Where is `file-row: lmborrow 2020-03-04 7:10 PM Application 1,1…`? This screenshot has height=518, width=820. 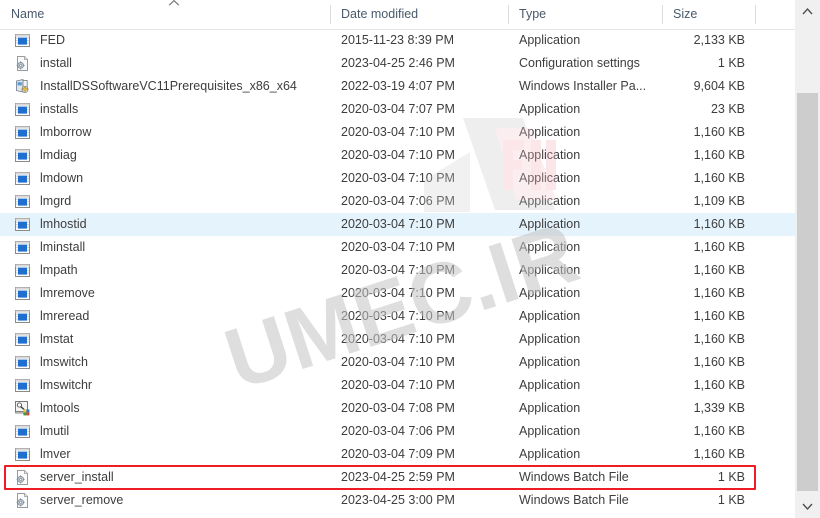 file-row: lmborrow 2020-03-04 7:10 PM Application 1,1… is located at coordinates (397, 132).